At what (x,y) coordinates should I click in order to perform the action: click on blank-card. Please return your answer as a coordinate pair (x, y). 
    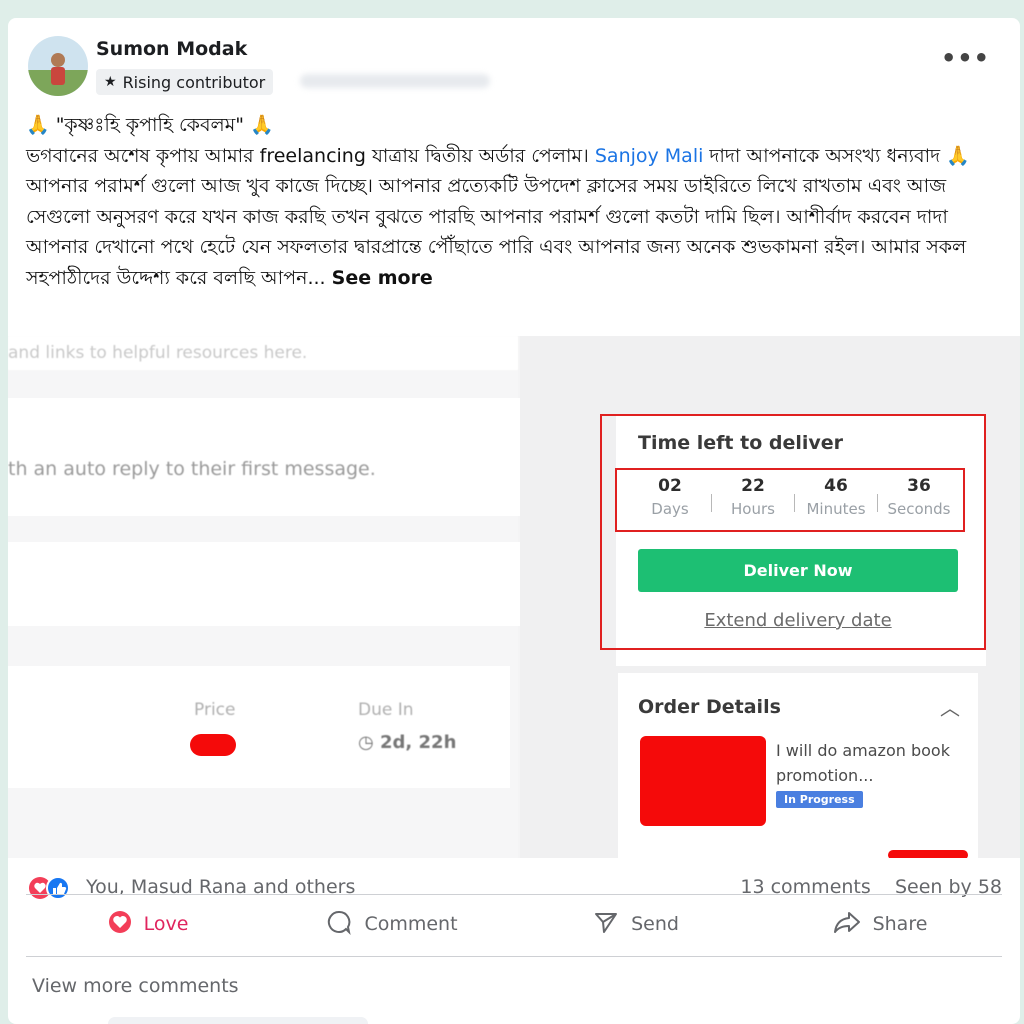
    Looking at the image, I should click on (281, 584).